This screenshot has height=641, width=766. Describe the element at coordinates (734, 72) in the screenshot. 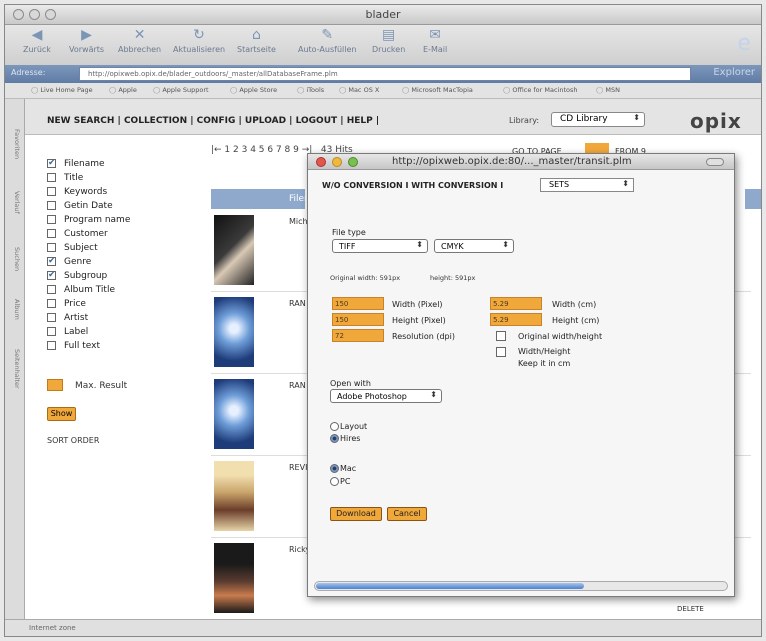

I see `explorer-label: Explorer` at that location.